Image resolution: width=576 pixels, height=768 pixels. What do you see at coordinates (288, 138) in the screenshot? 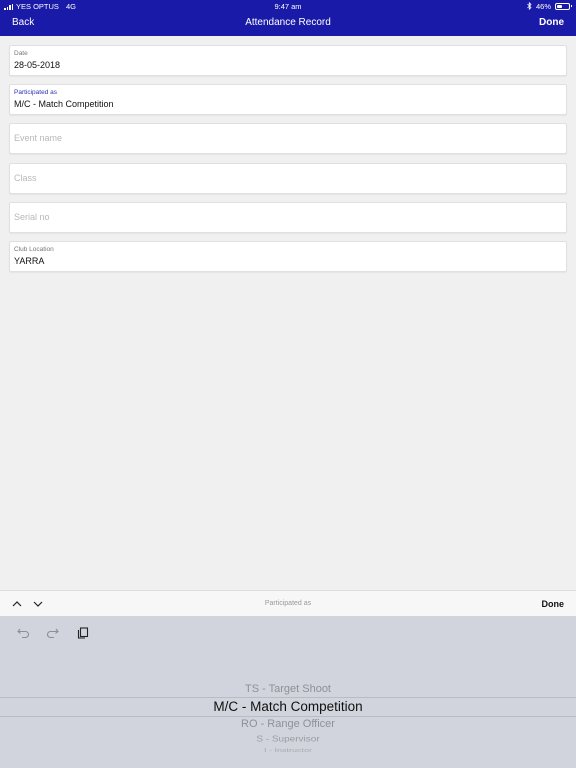
I see `event-name-field: Event name` at bounding box center [288, 138].